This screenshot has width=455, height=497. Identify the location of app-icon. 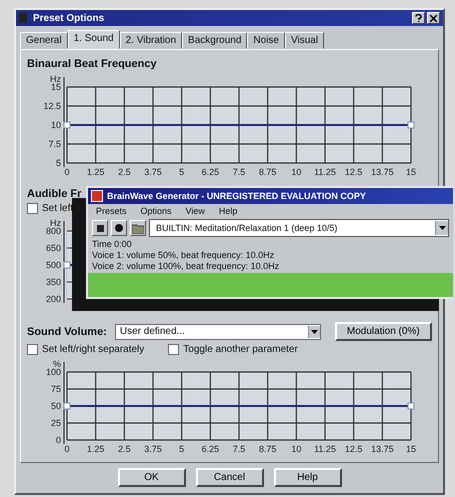
(97, 196).